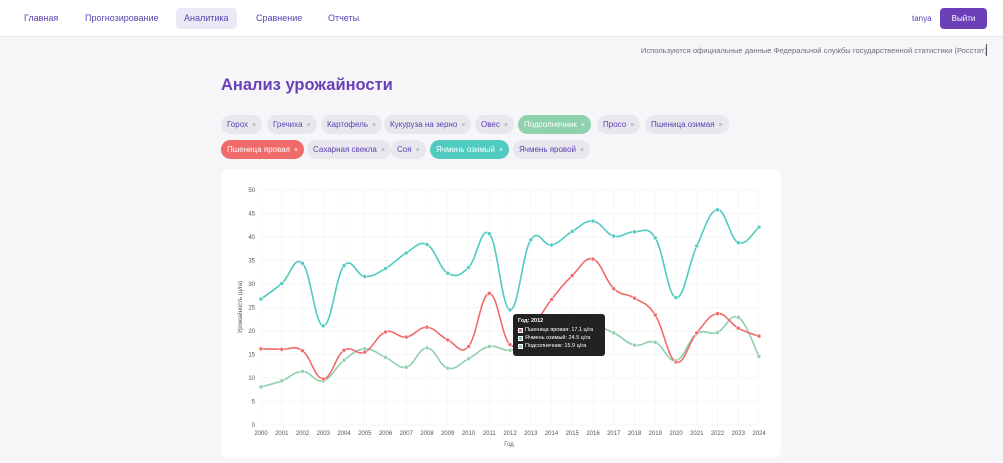  What do you see at coordinates (554, 124) in the screenshot?
I see `chip-sunflower: Подсолнечник ×` at bounding box center [554, 124].